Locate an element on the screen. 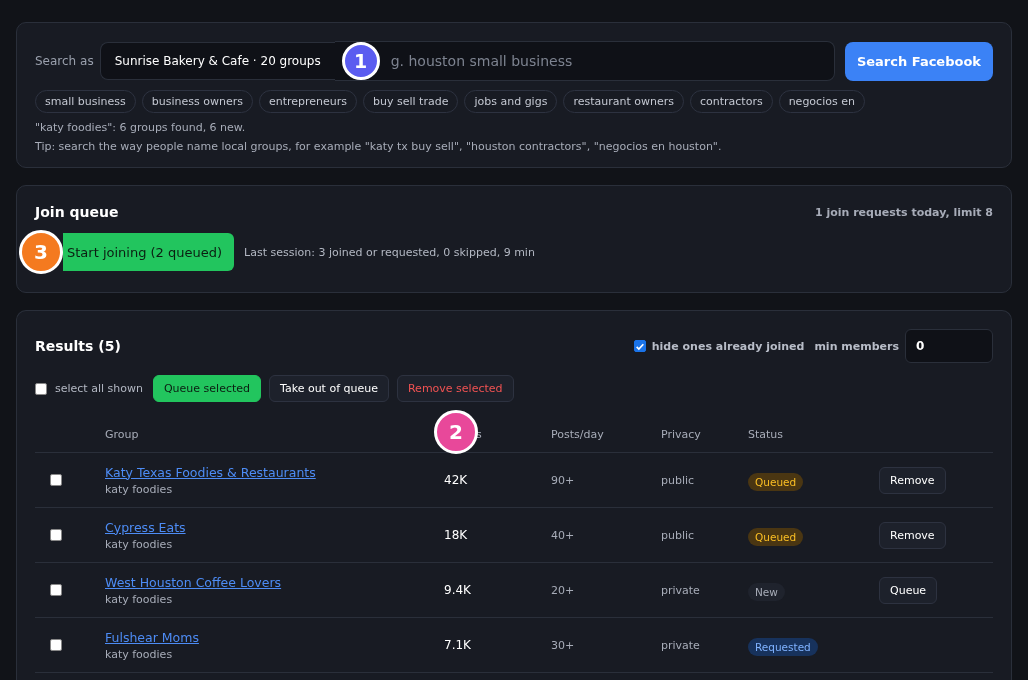 The image size is (1028, 680). column-header: Group is located at coordinates (122, 434).